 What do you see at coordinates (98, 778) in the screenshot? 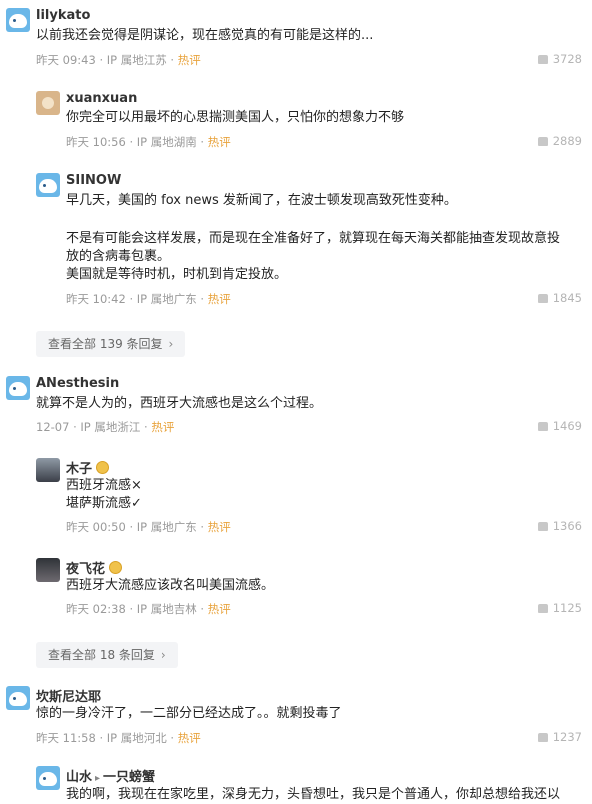
I see `reply-arrow-icon: ▸` at bounding box center [98, 778].